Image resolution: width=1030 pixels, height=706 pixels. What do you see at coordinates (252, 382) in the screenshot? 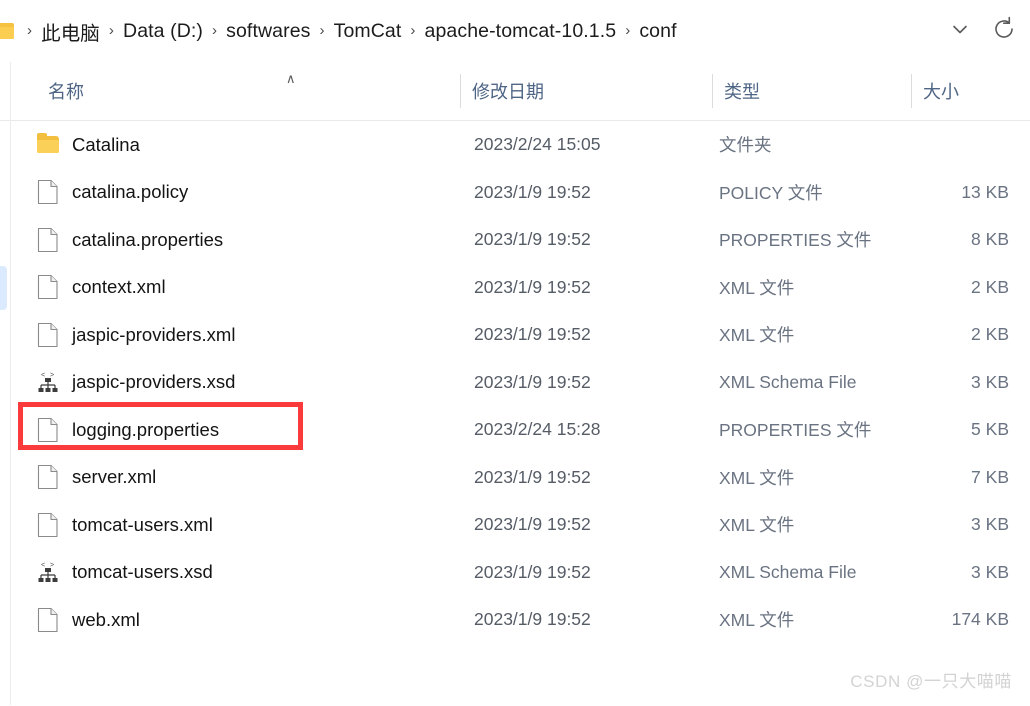
I see `file-name-cell: < > jaspic-providers.xsd` at bounding box center [252, 382].